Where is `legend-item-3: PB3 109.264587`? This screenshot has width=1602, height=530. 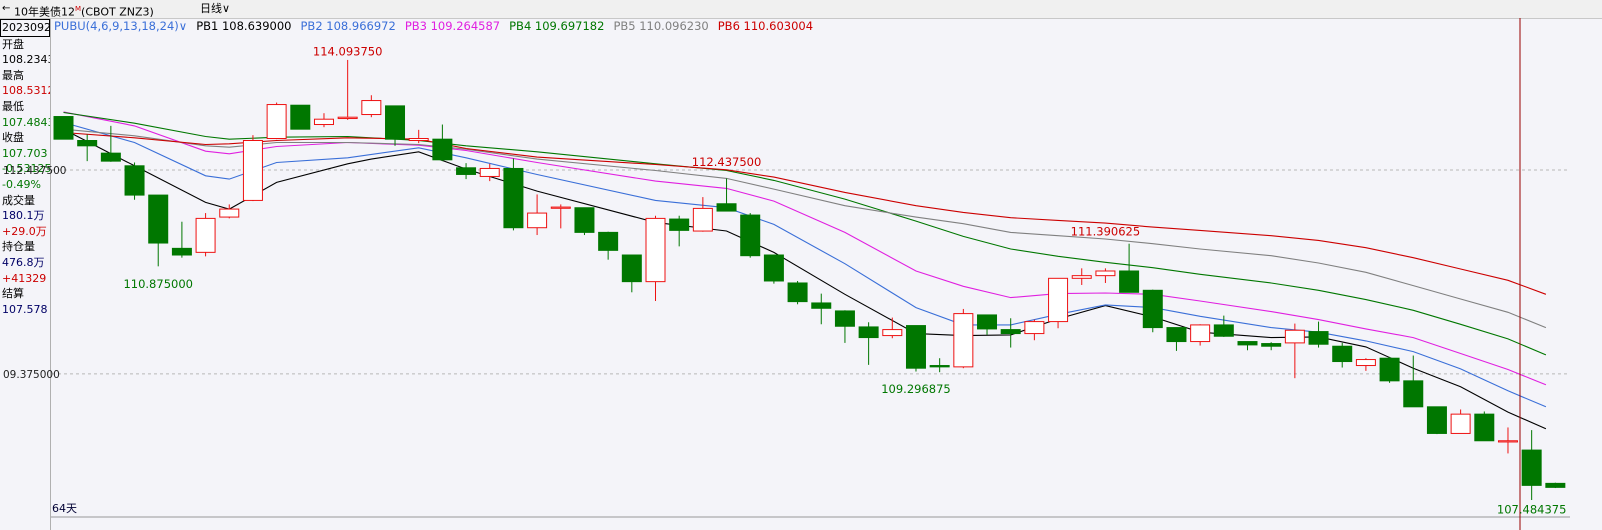 legend-item-3: PB3 109.264587 is located at coordinates (452, 26).